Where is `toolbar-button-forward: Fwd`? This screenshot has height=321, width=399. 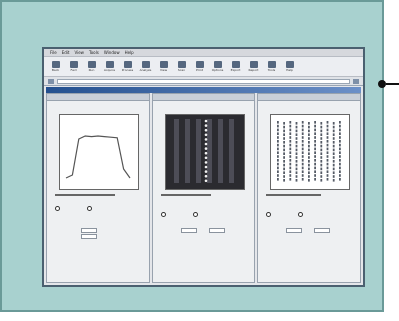
toolbar-button-forward: Fwd is located at coordinates (73, 66).